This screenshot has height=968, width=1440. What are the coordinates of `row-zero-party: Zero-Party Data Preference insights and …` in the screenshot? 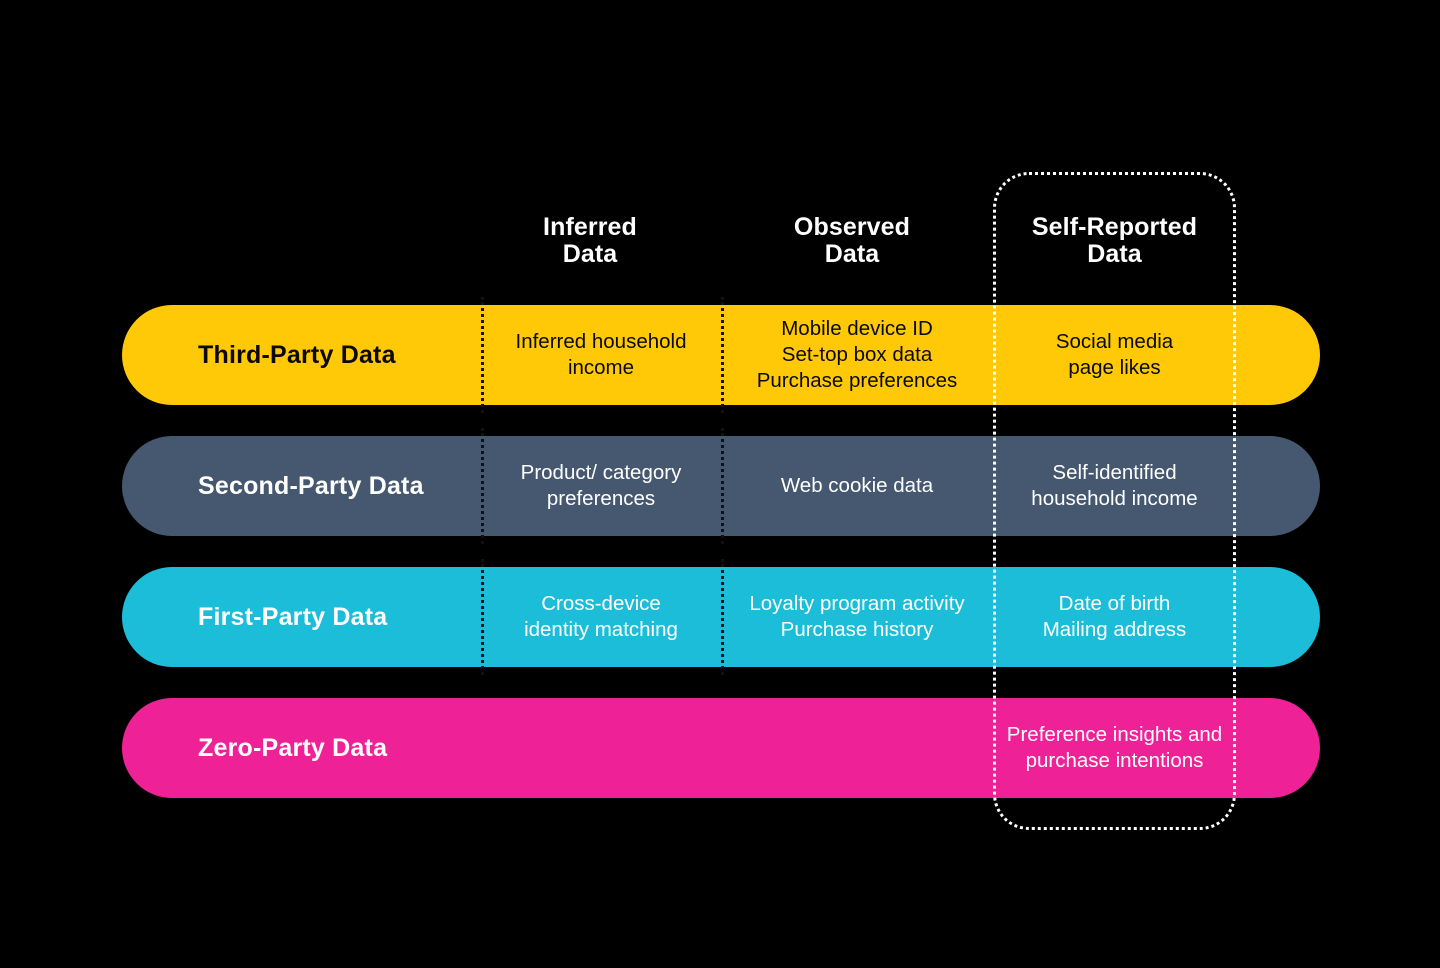 It's located at (721, 748).